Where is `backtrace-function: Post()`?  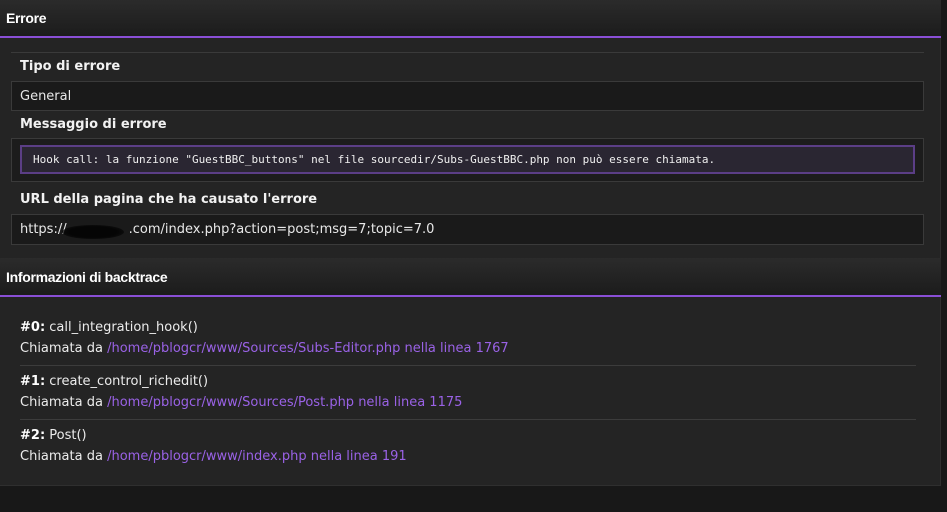
backtrace-function: Post() is located at coordinates (68, 435).